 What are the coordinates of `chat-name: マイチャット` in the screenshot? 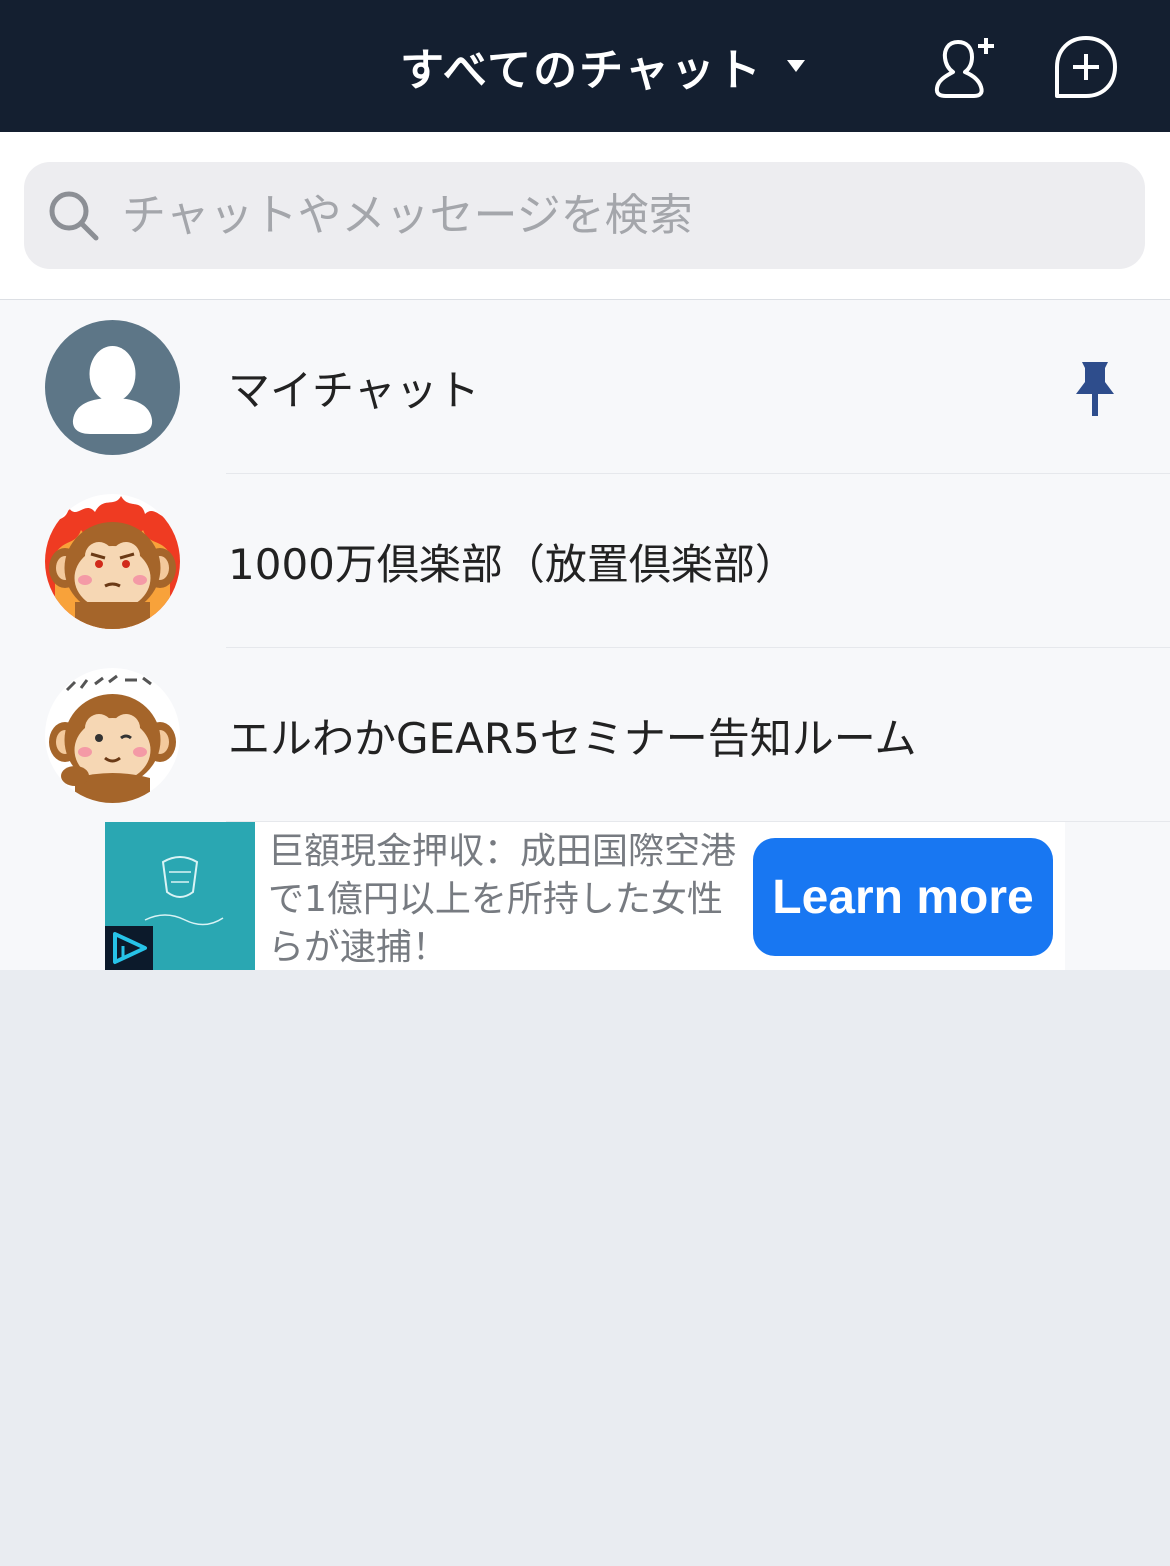 It's located at (354, 390).